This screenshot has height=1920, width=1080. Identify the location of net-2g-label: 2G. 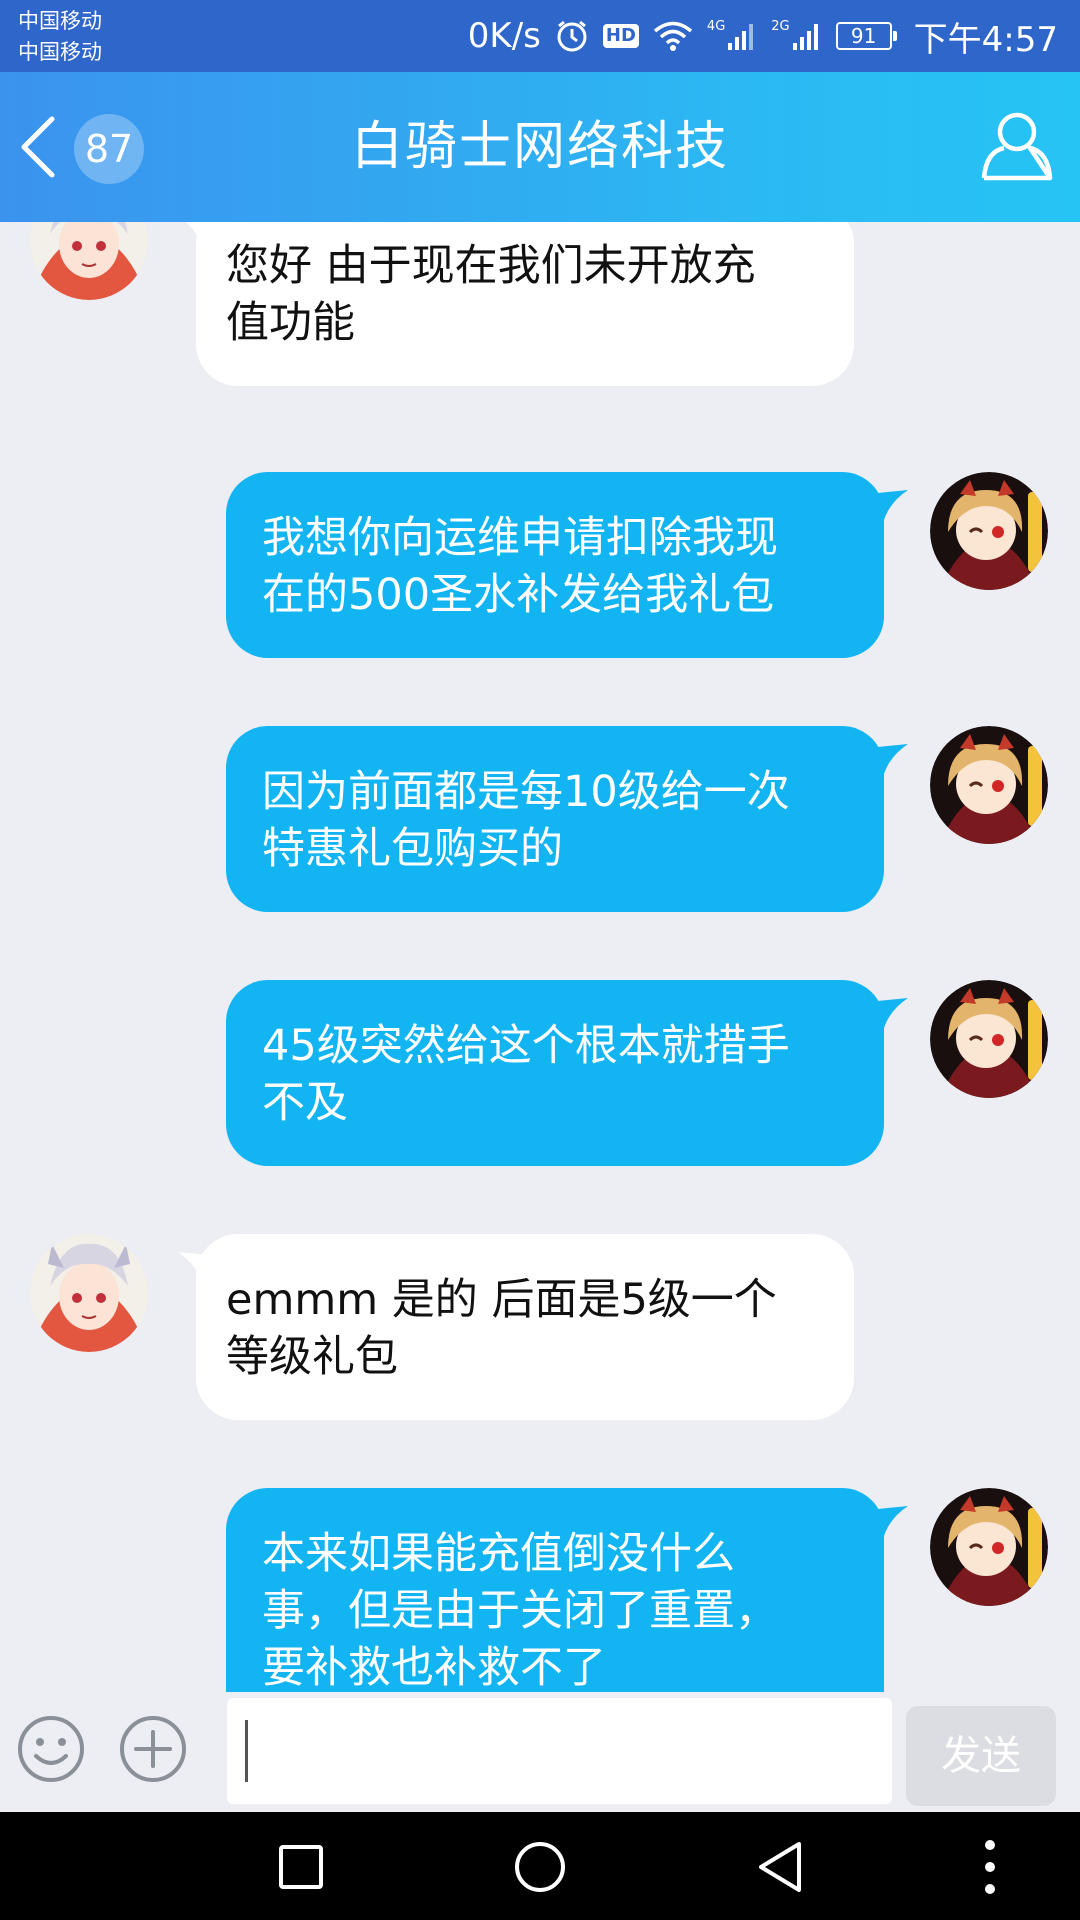
(780, 26).